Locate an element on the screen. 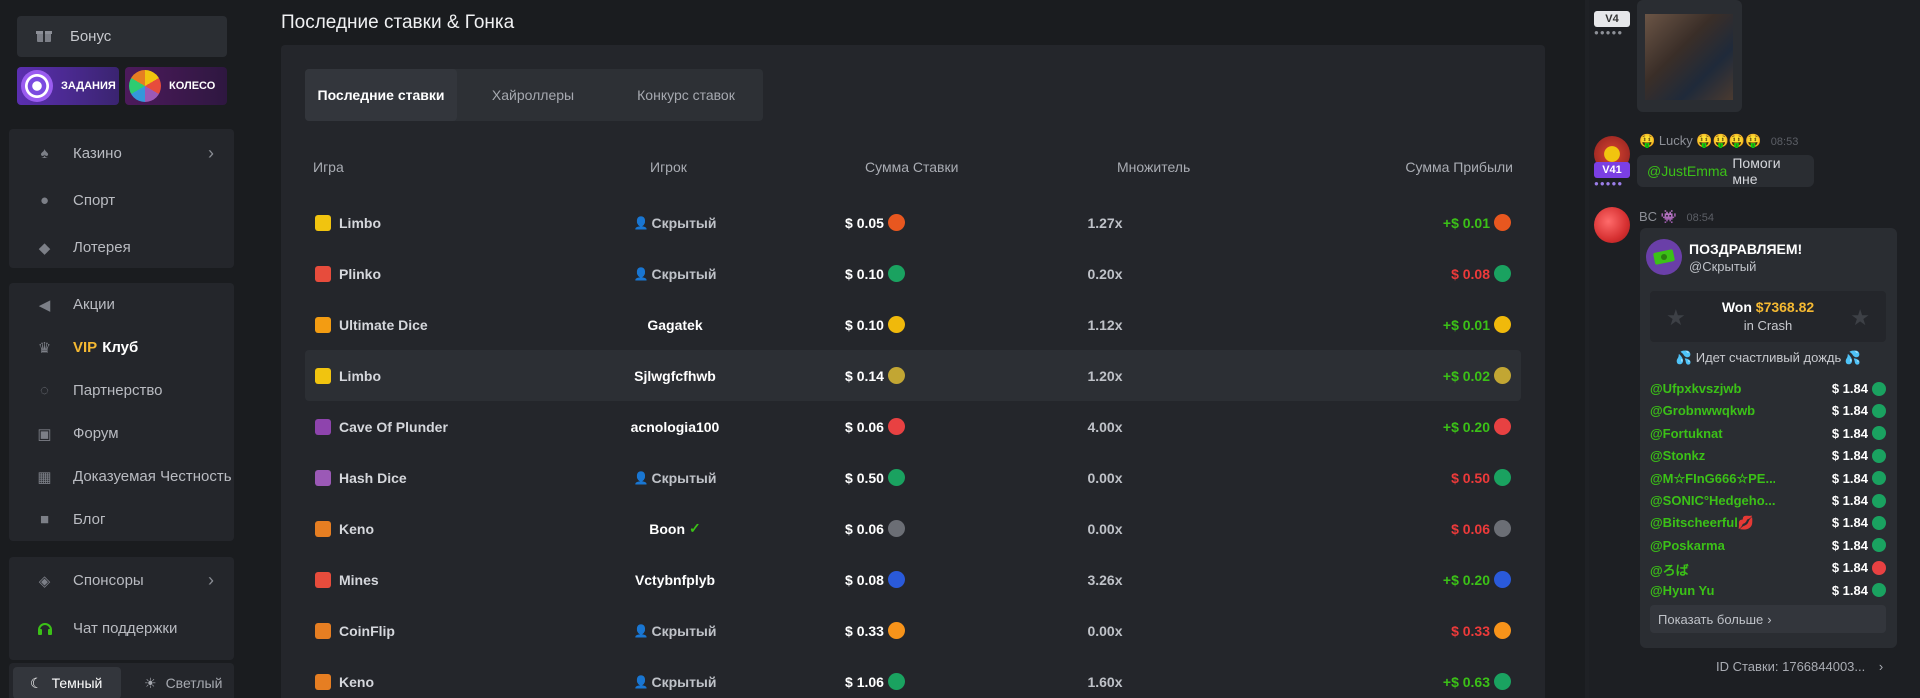  table-row: Keno 👤 Скрытый $ 1.06 1.60x +$ 0.63 is located at coordinates (913, 677).